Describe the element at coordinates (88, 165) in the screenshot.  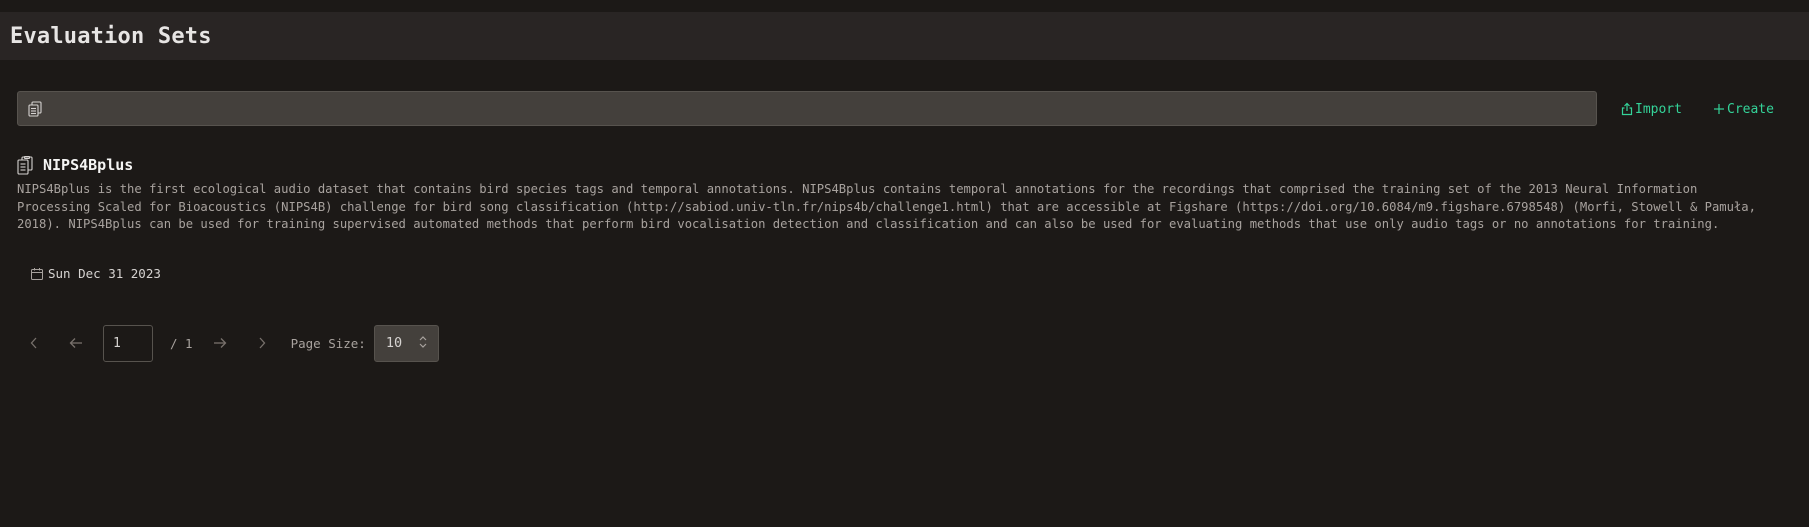
I see `evaluation-set-name: NIPS4Bplus` at that location.